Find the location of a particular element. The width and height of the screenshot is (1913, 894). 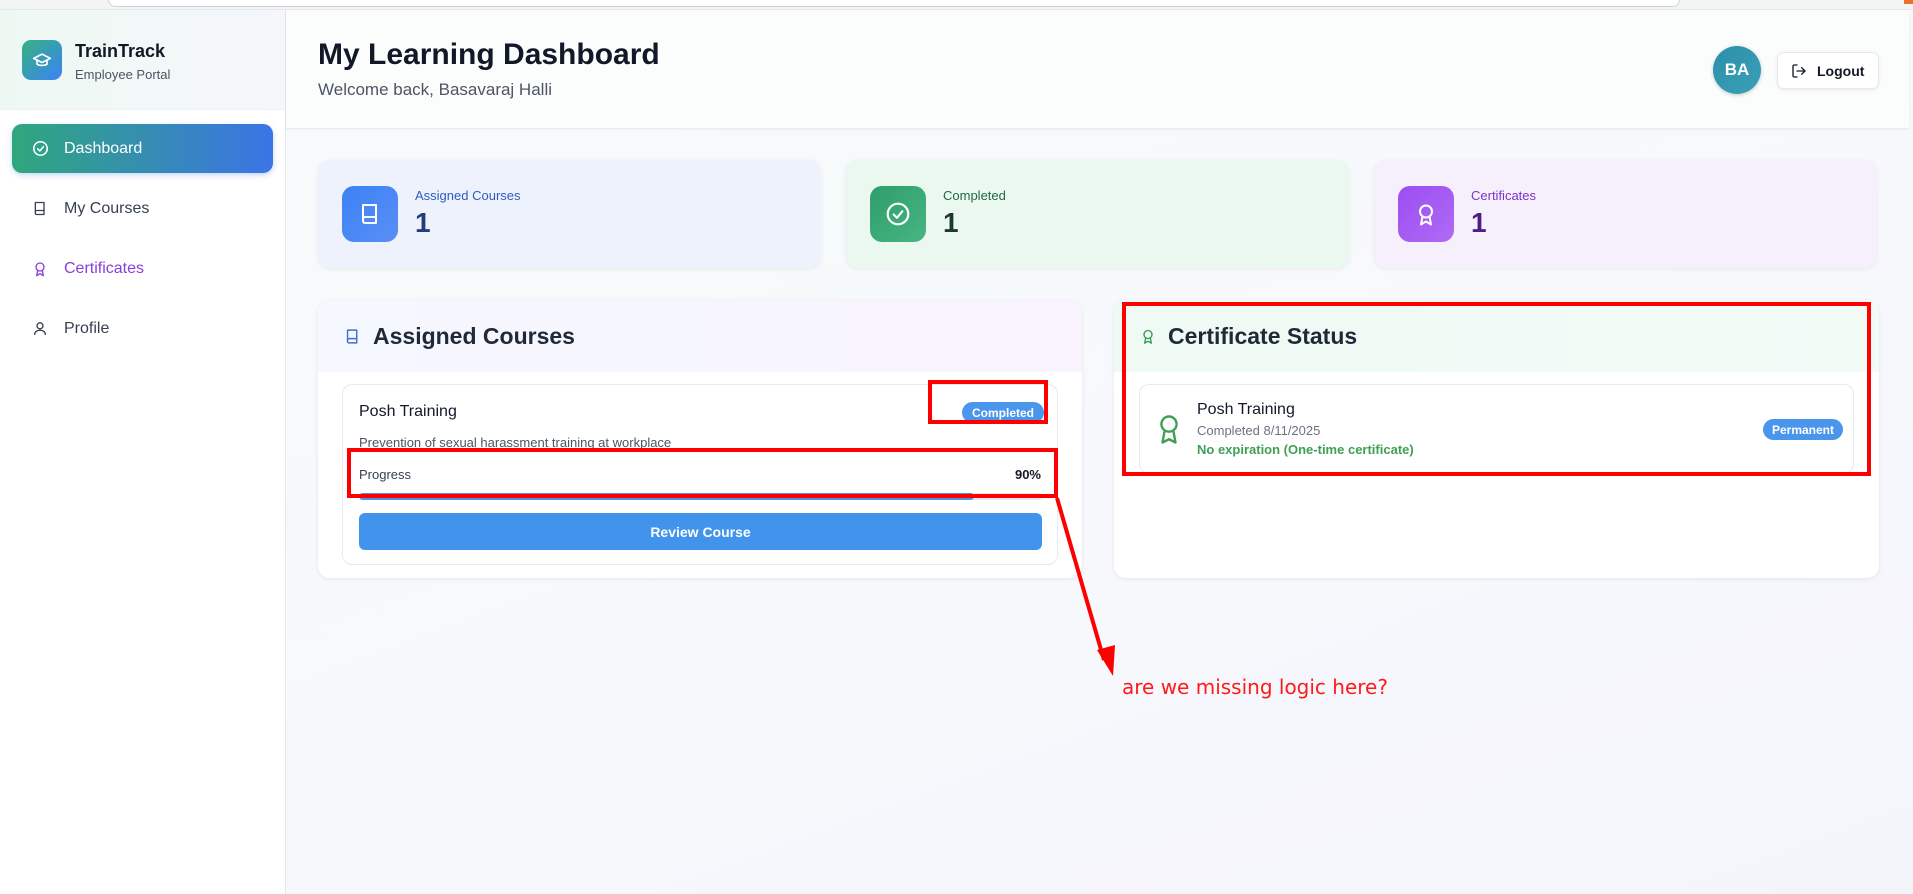

stat-label: Assigned Courses is located at coordinates (468, 195).